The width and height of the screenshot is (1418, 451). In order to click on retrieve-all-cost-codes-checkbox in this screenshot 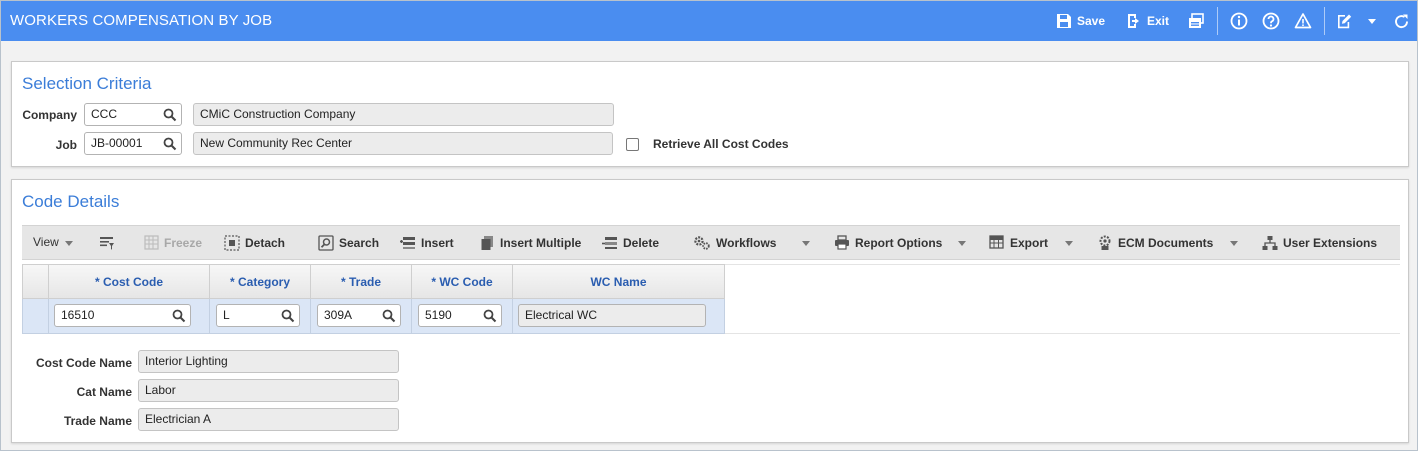, I will do `click(632, 144)`.